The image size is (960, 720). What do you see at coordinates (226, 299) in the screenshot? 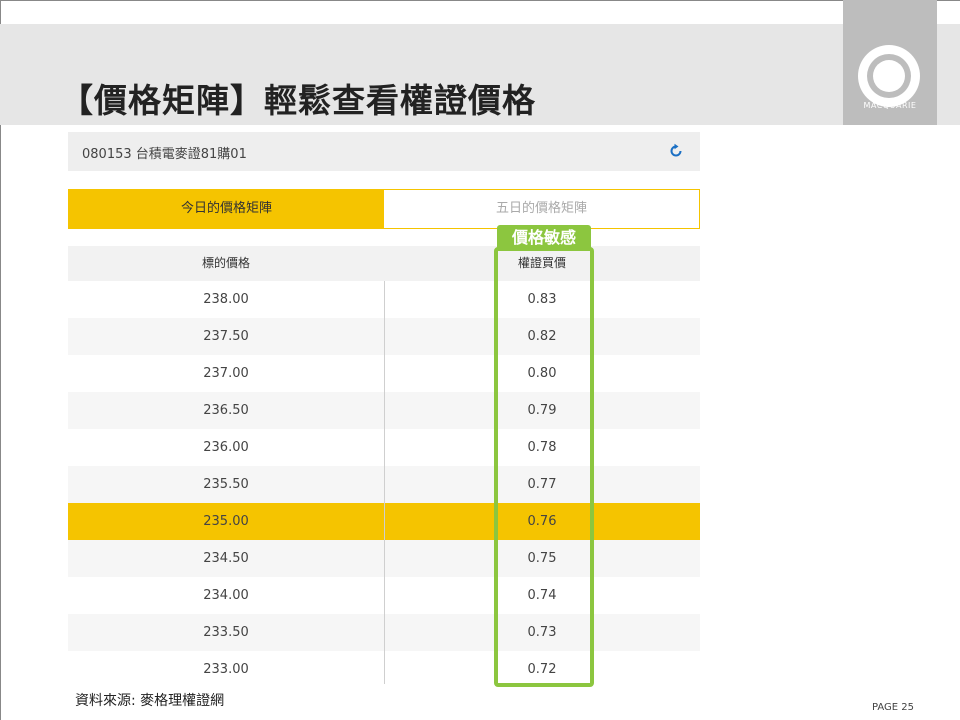
I see `underlying-price-cell: 238.00` at bounding box center [226, 299].